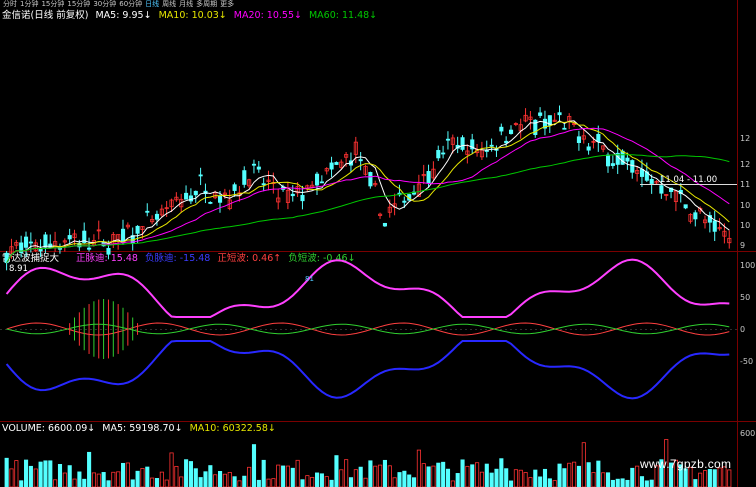  Describe the element at coordinates (688, 180) in the screenshot. I see `price-range-label: 11.04 - 11.00` at that location.